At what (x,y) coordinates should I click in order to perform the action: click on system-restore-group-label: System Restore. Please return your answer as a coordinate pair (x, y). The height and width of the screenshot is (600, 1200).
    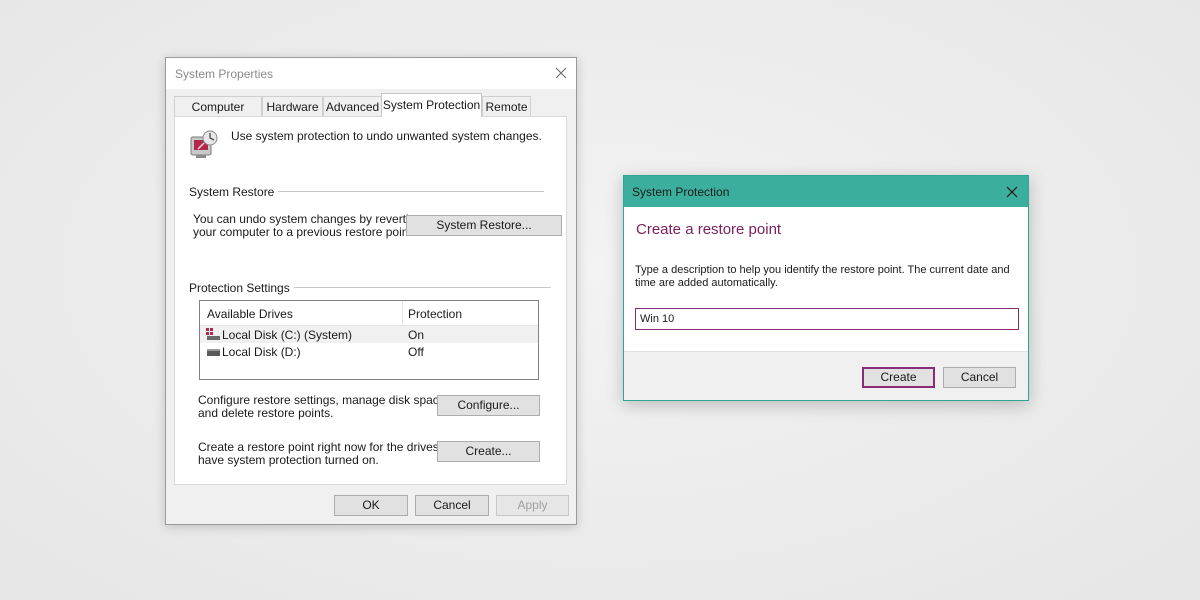
    Looking at the image, I should click on (234, 192).